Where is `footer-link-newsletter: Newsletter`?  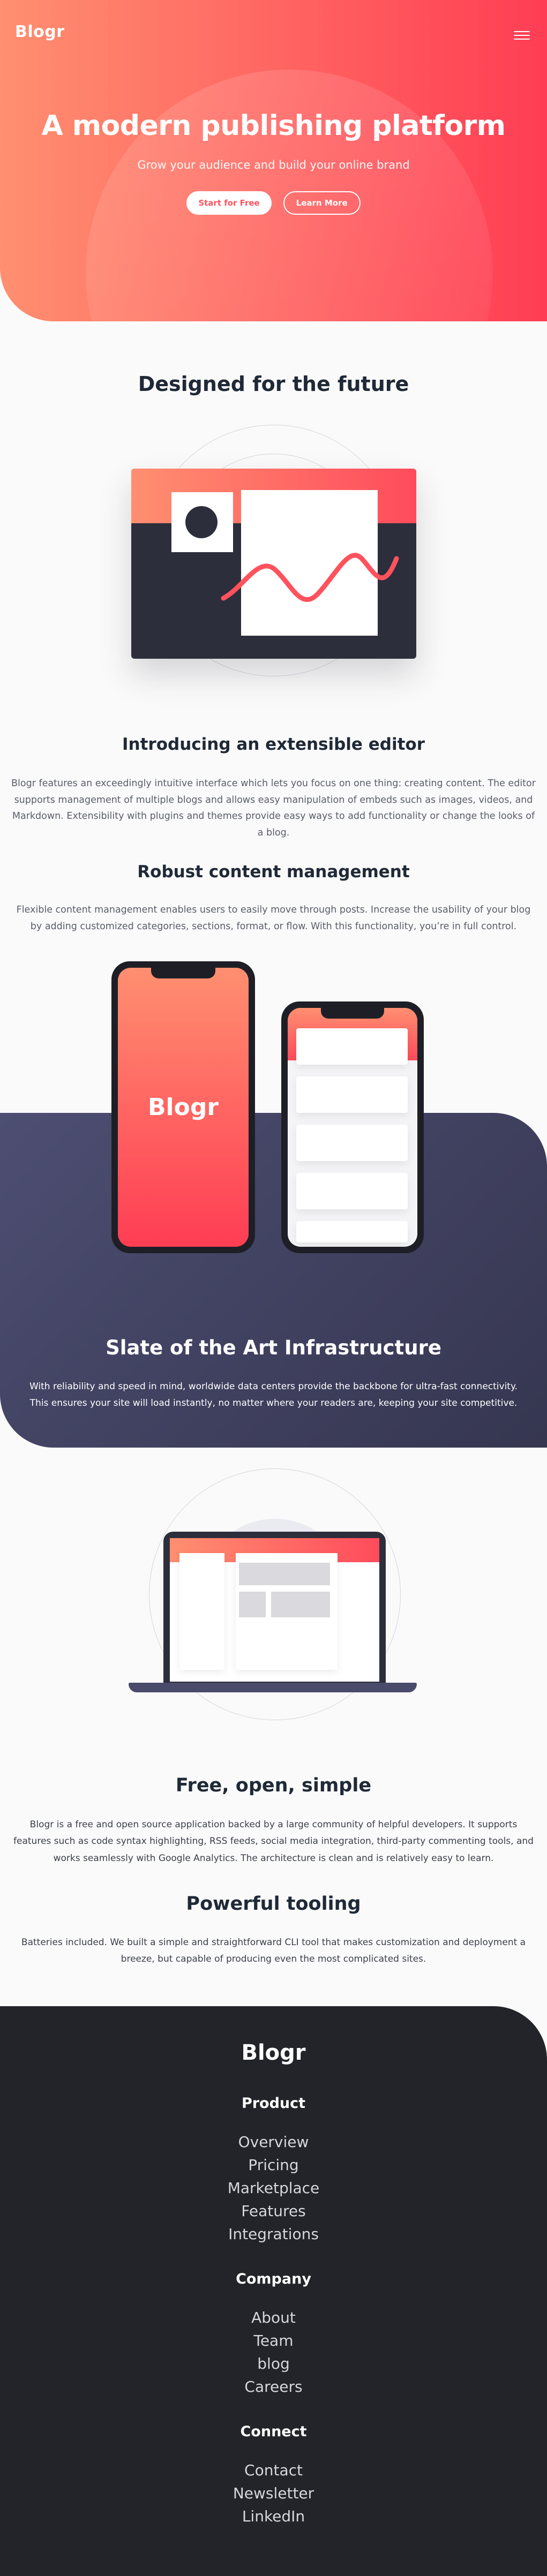 footer-link-newsletter: Newsletter is located at coordinates (273, 2493).